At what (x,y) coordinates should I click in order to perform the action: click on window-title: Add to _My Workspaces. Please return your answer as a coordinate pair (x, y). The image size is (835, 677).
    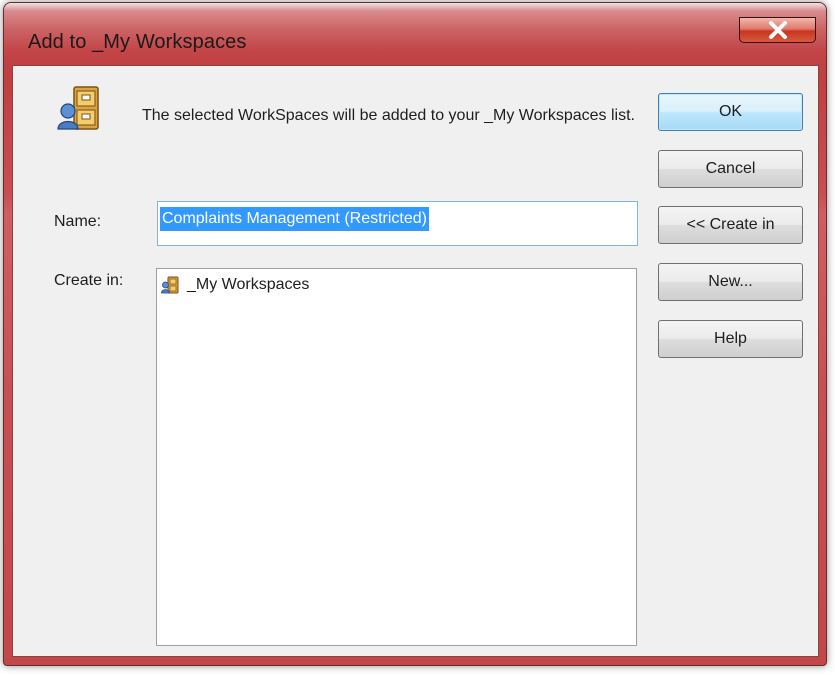
    Looking at the image, I should click on (137, 42).